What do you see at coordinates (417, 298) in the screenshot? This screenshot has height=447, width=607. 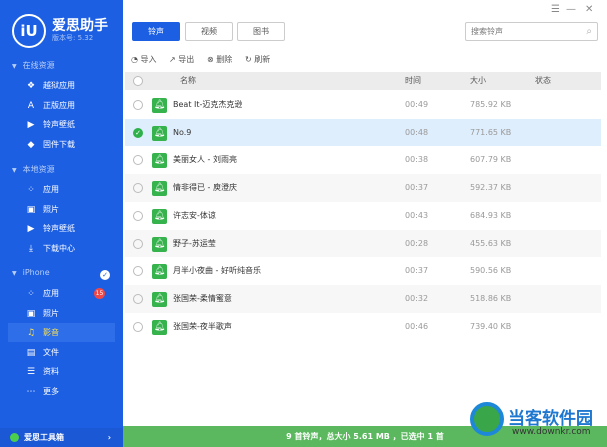 I see `ringtone-time: 00:32` at bounding box center [417, 298].